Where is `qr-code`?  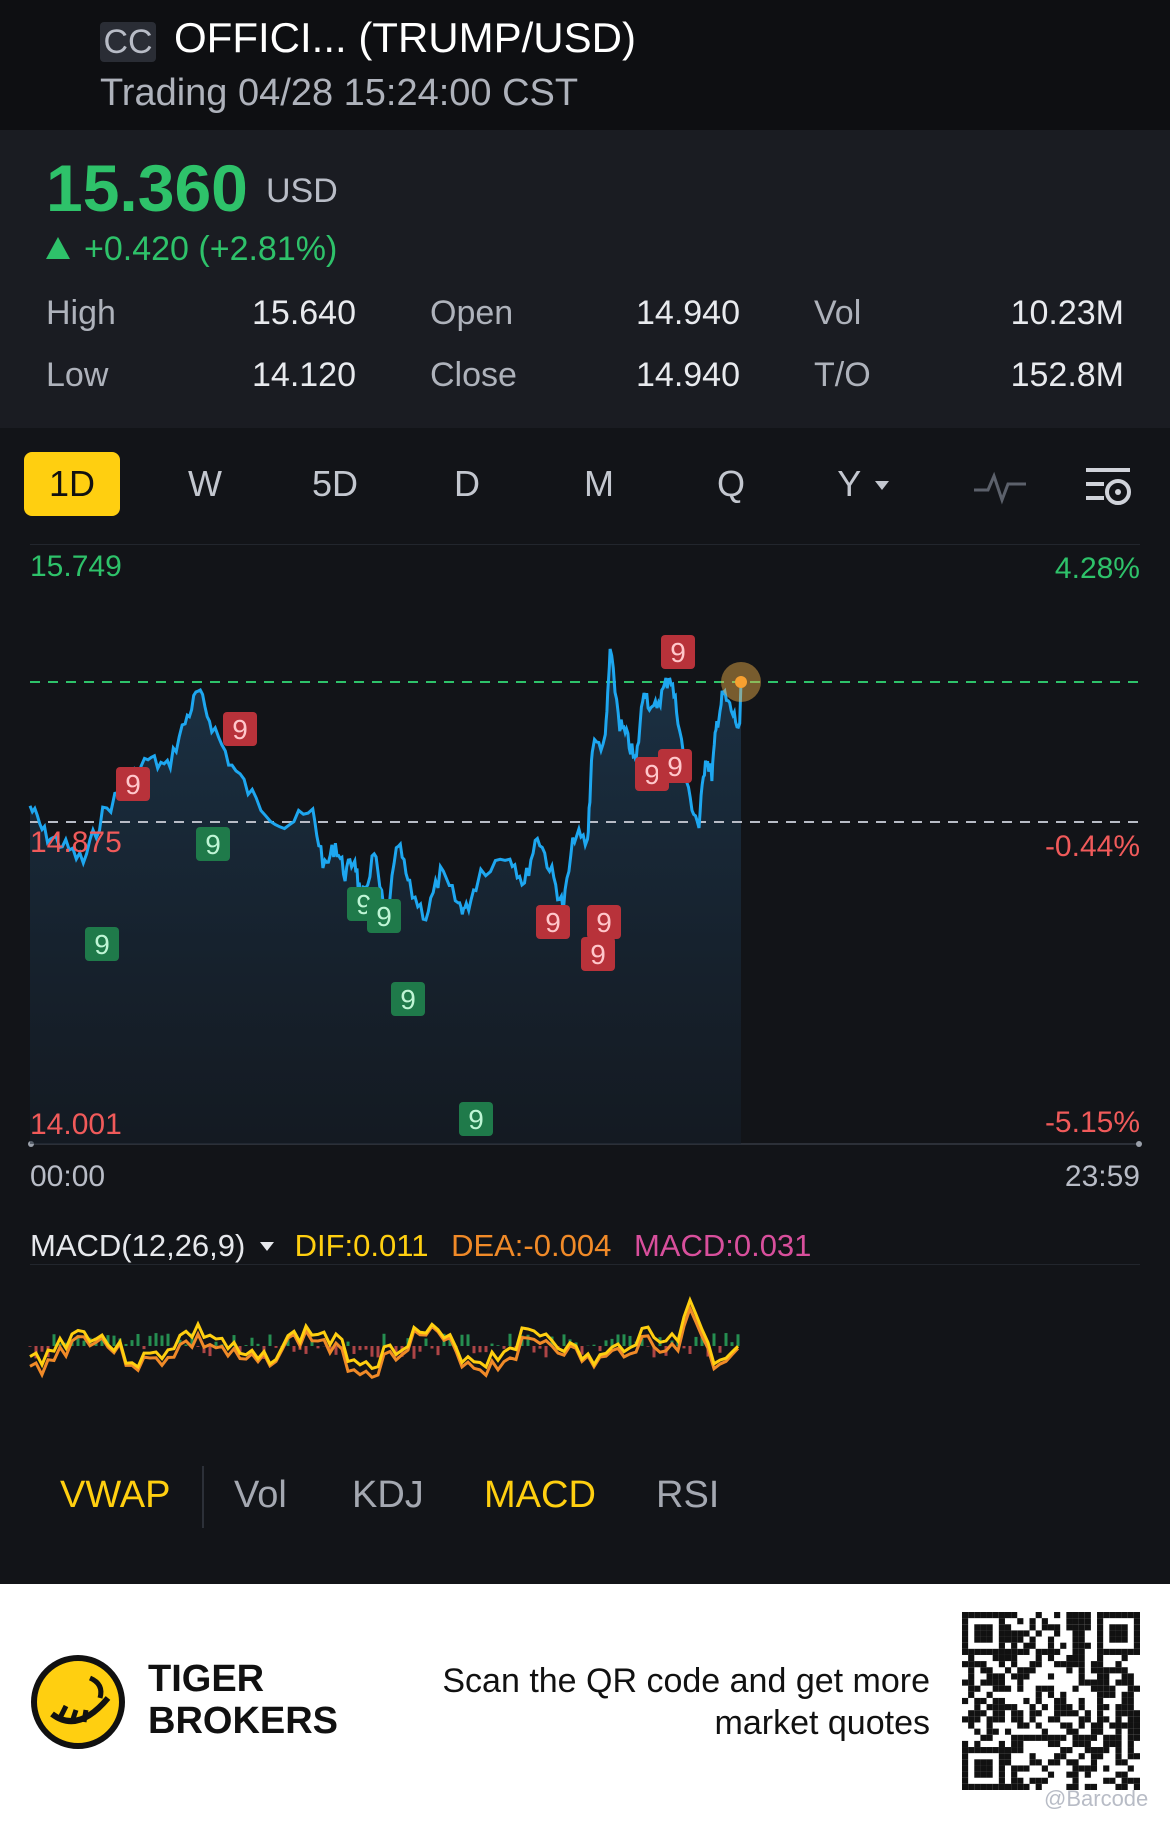
qr-code is located at coordinates (1051, 1701).